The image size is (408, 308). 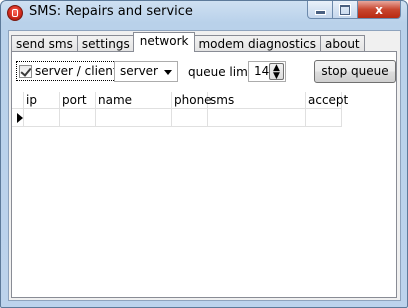 What do you see at coordinates (139, 71) in the screenshot?
I see `mode-select-value: server` at bounding box center [139, 71].